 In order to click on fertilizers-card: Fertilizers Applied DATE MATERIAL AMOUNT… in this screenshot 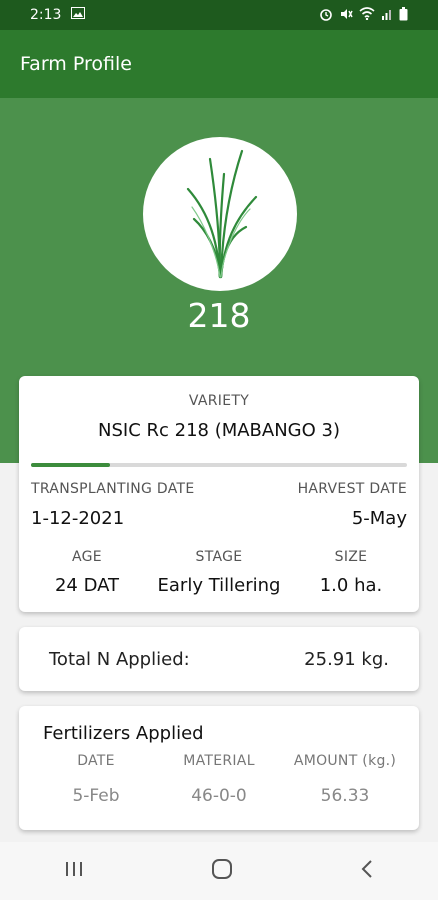, I will do `click(219, 768)`.